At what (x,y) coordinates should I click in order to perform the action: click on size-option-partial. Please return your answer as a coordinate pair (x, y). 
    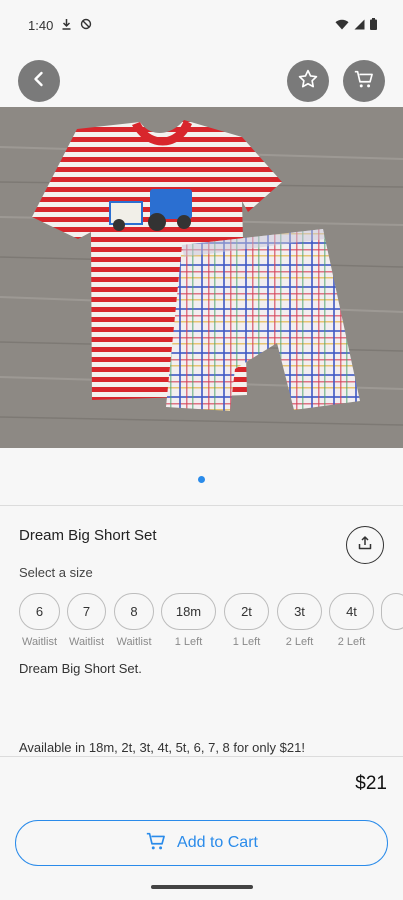
    Looking at the image, I should click on (392, 611).